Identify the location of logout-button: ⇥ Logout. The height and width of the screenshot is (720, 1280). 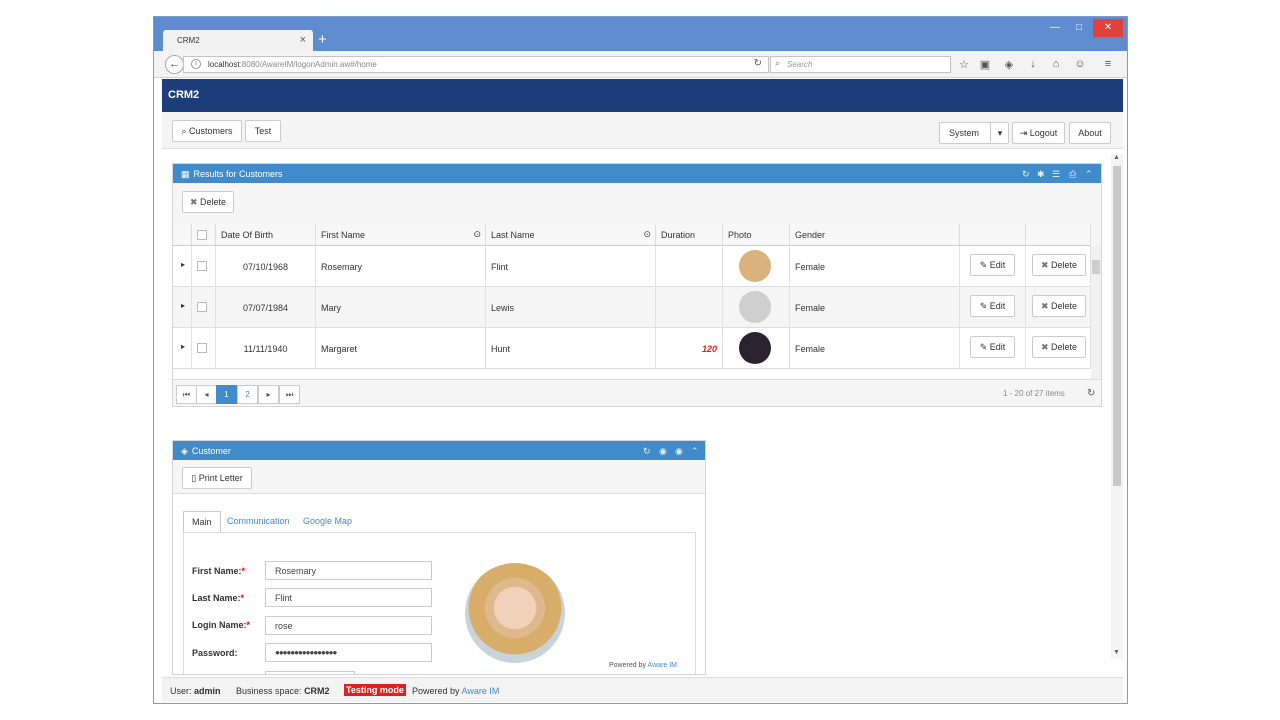
(1038, 133).